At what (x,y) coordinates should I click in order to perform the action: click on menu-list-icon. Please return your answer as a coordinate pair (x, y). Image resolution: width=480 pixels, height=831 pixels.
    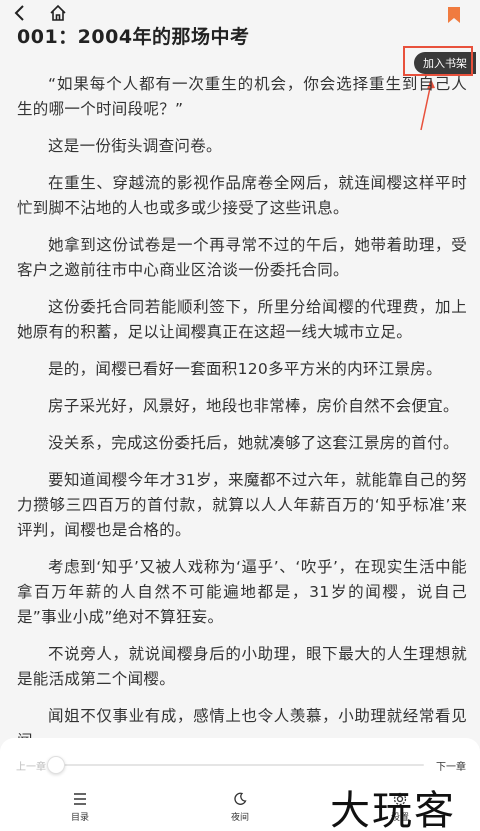
    Looking at the image, I should click on (80, 801).